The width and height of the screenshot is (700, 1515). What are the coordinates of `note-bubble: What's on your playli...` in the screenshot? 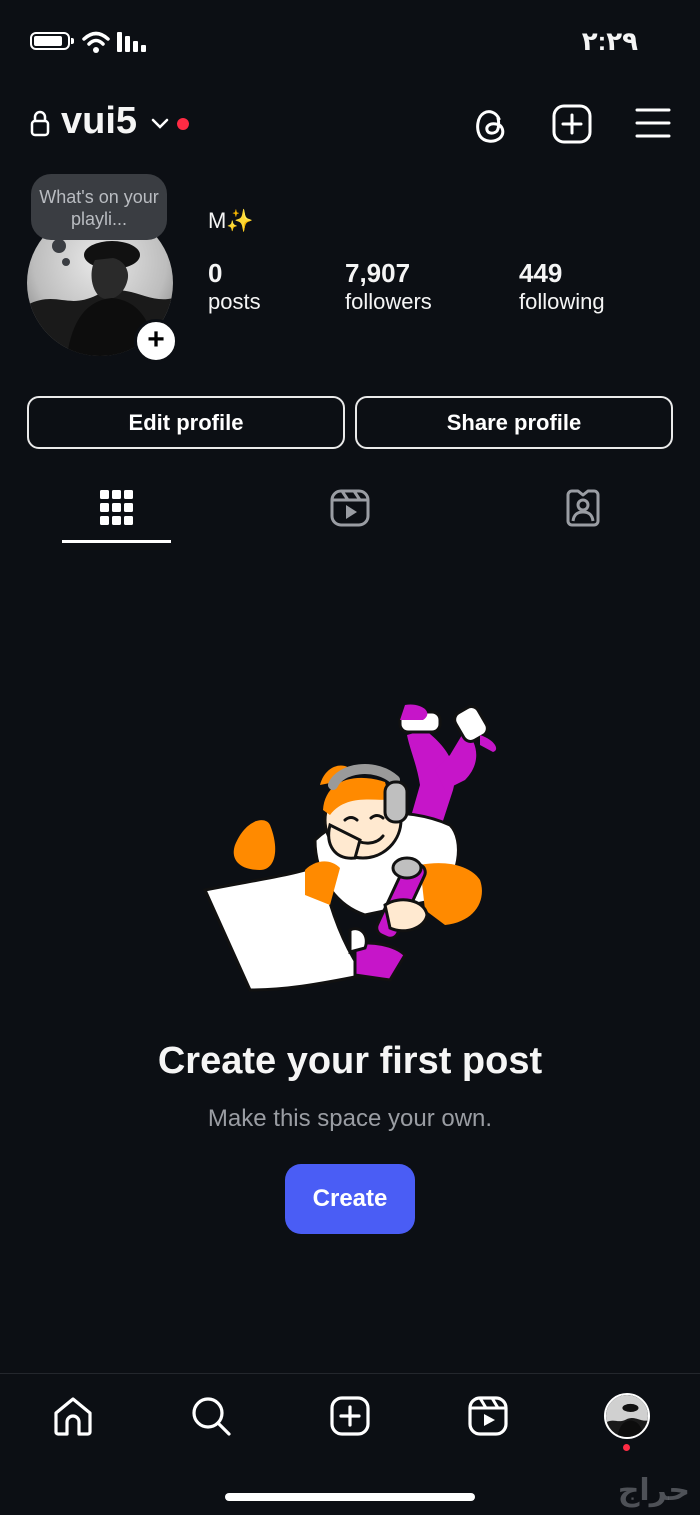 It's located at (99, 207).